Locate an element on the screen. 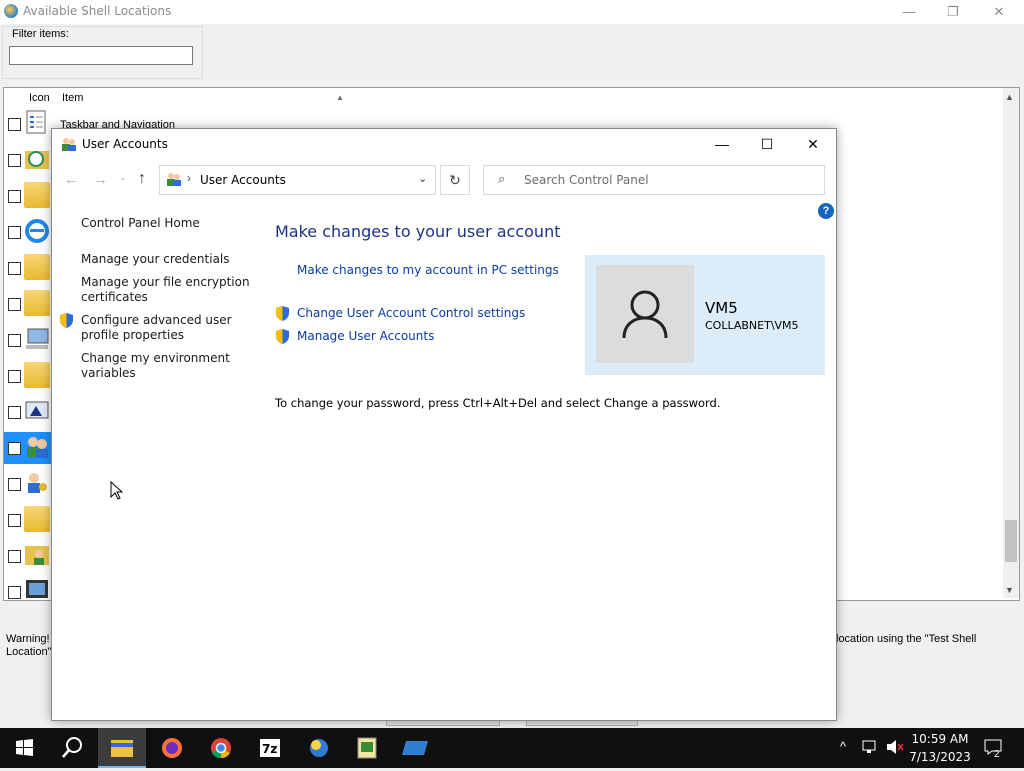 The height and width of the screenshot is (771, 1024). computer-icon is located at coordinates (37, 339).